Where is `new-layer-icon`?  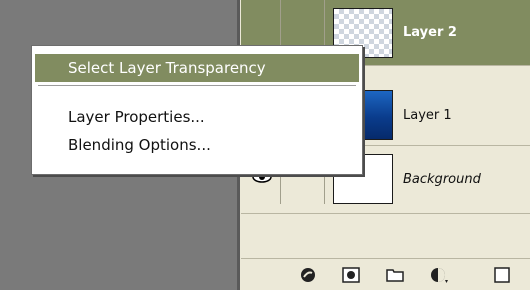
new-layer-icon is located at coordinates (502, 275).